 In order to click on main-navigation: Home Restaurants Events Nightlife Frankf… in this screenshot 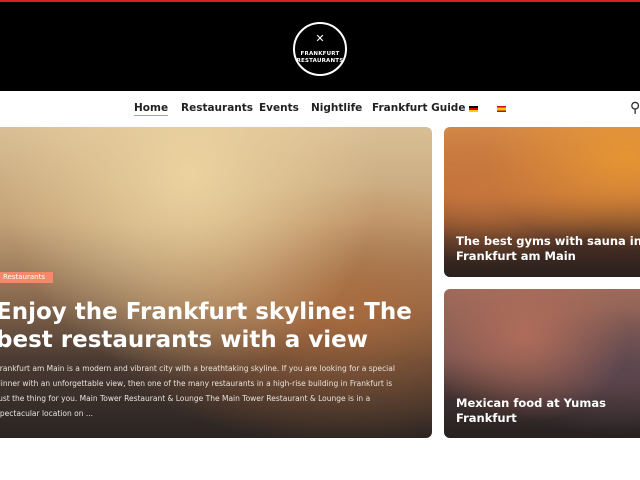, I will do `click(320, 109)`.